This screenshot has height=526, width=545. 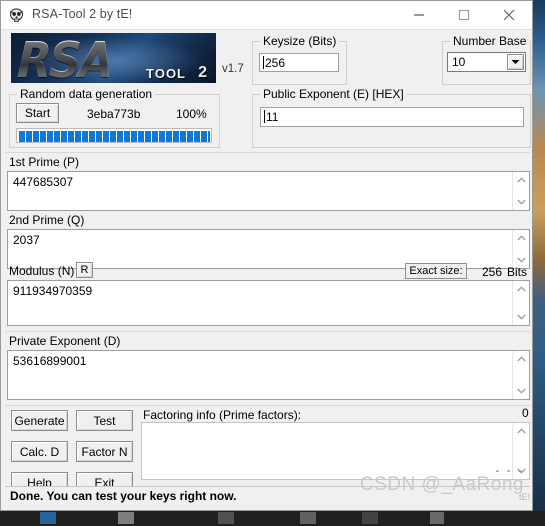 What do you see at coordinates (520, 375) in the screenshot?
I see `private-exponent-spinner` at bounding box center [520, 375].